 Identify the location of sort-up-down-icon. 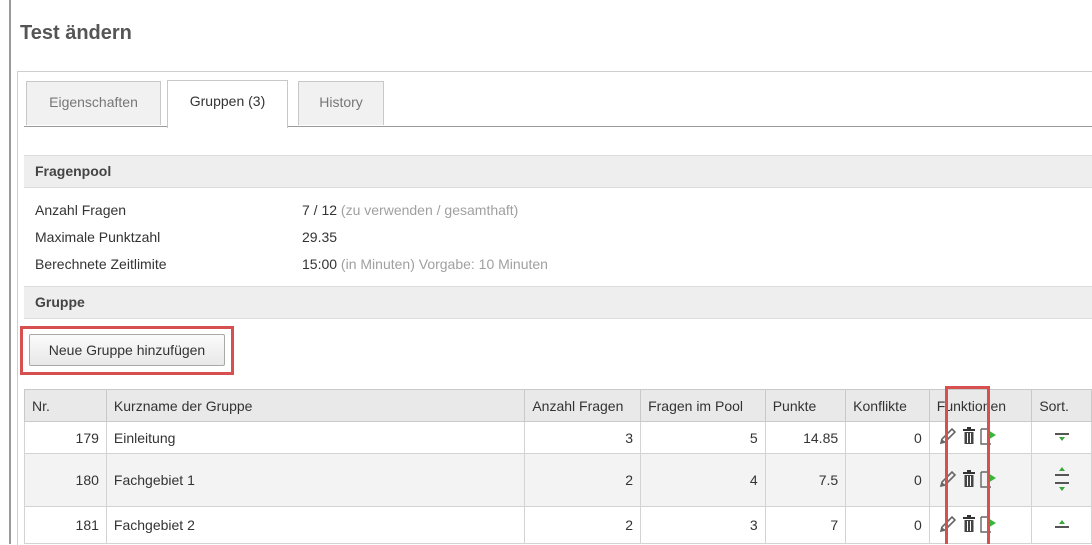
(1062, 479).